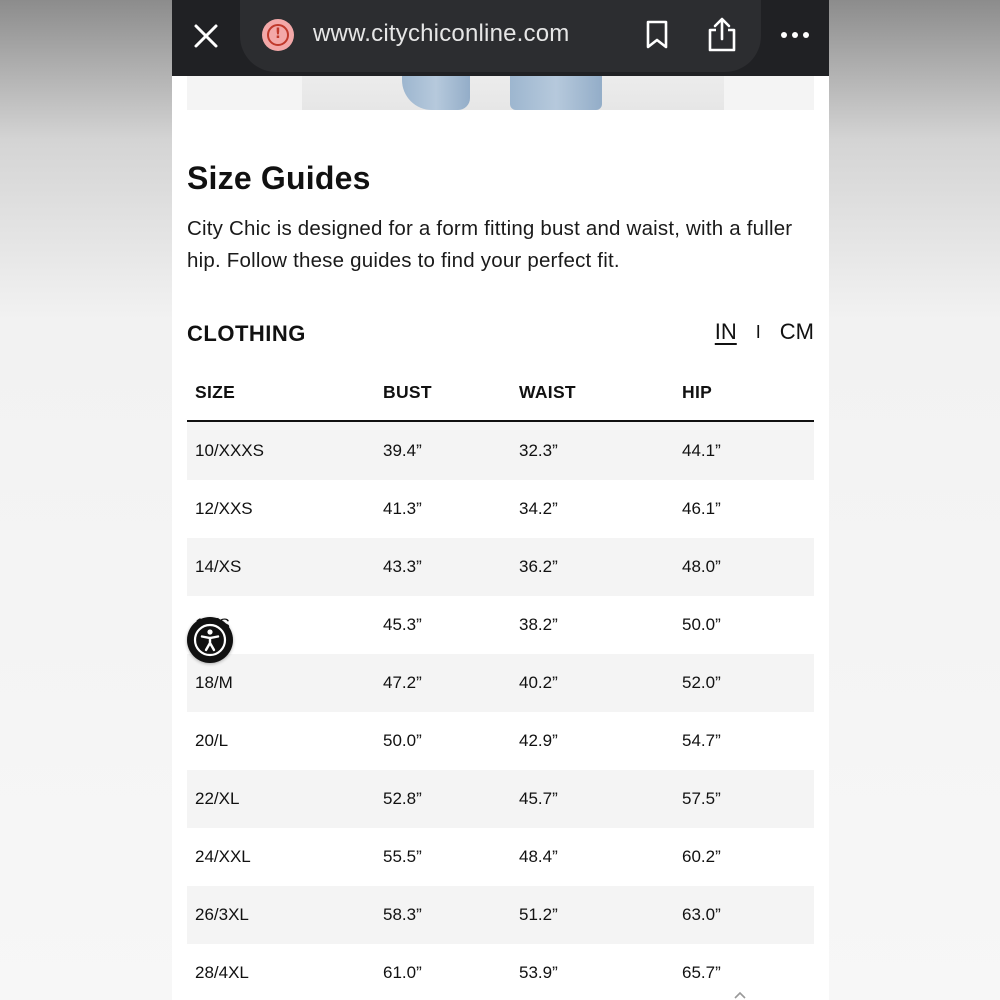 This screenshot has height=1000, width=1000. I want to click on cell-bust: 41.3”, so click(402, 508).